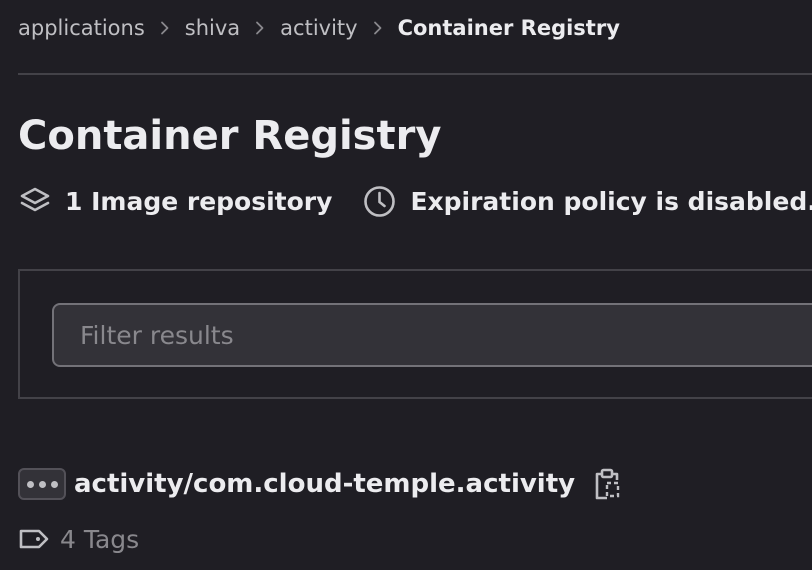  What do you see at coordinates (379, 201) in the screenshot?
I see `clock-icon` at bounding box center [379, 201].